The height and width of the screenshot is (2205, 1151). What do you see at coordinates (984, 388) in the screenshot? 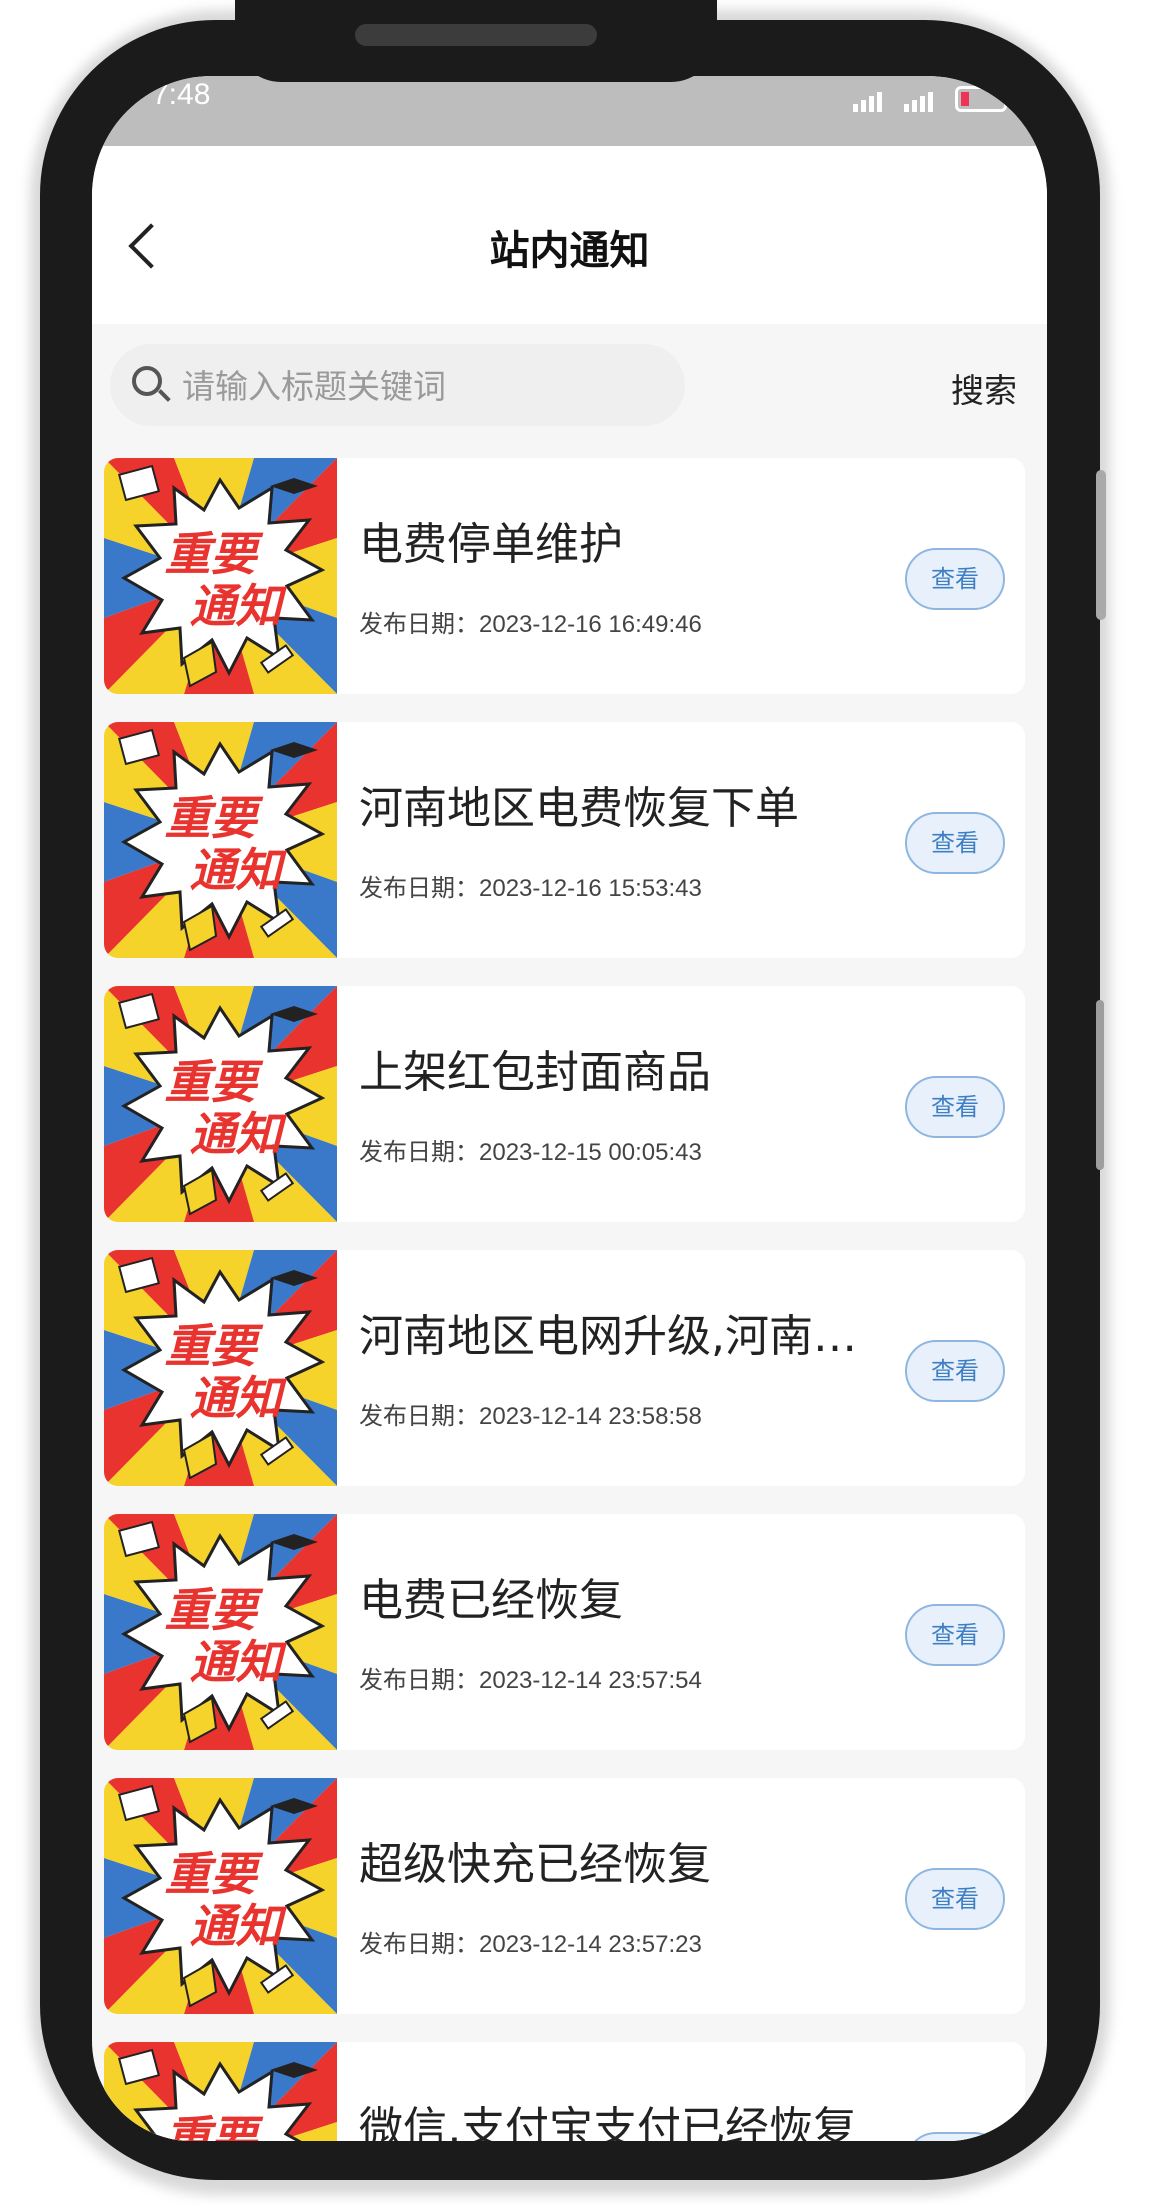
I see `search-button: 搜索` at bounding box center [984, 388].